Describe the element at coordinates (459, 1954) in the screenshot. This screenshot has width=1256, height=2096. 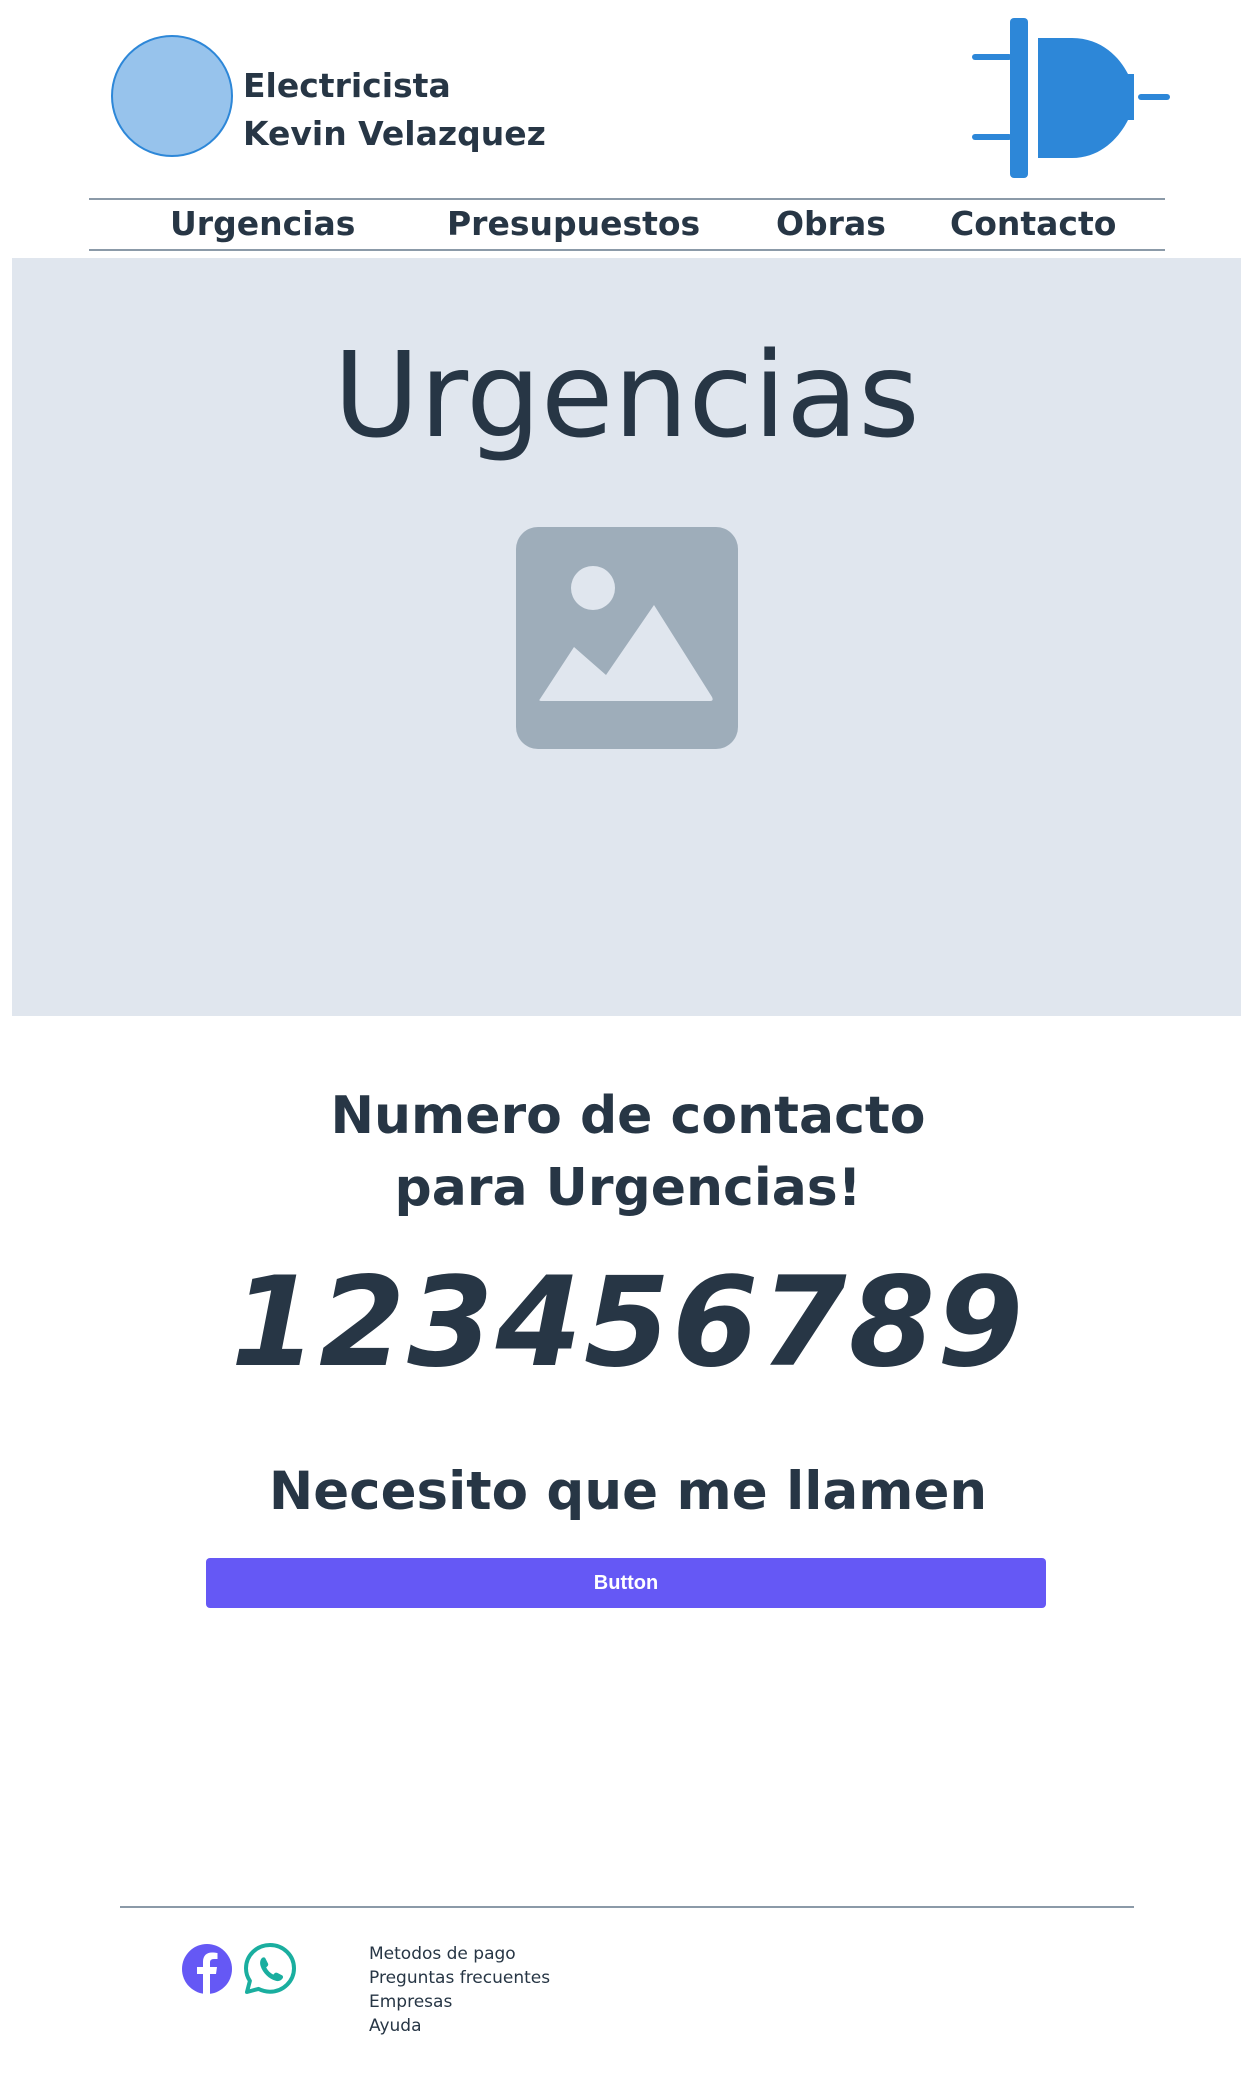
I see `footer-link-metodos-de-pago: Metodos de pago` at that location.